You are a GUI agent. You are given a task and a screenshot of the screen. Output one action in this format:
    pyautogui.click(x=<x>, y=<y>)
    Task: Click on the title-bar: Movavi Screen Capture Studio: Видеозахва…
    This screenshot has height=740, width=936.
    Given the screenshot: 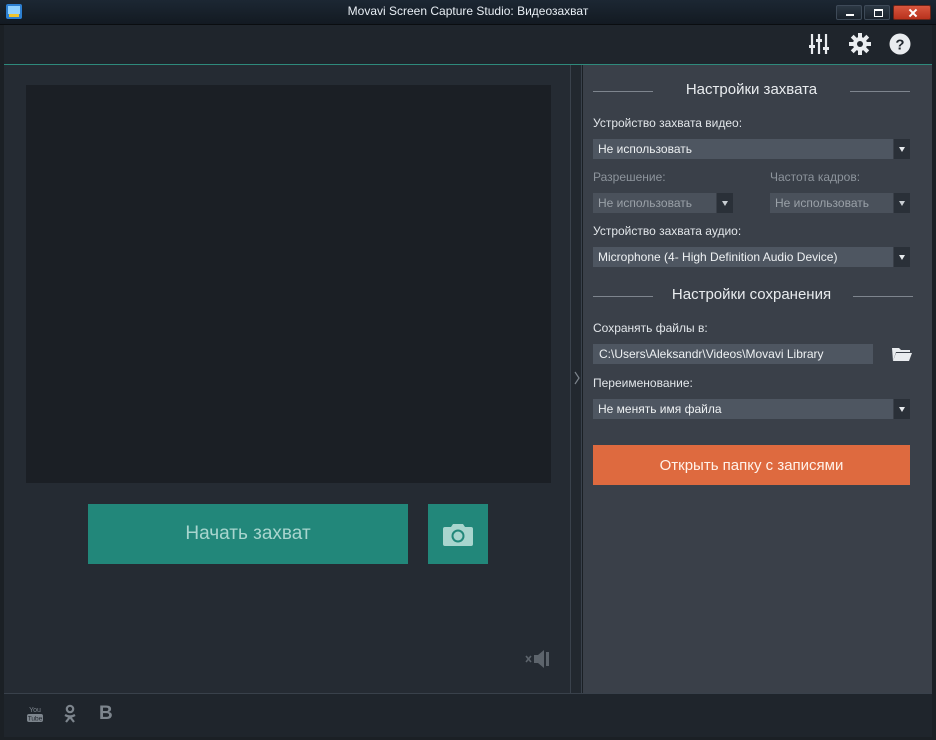 What is the action you would take?
    pyautogui.click(x=468, y=12)
    